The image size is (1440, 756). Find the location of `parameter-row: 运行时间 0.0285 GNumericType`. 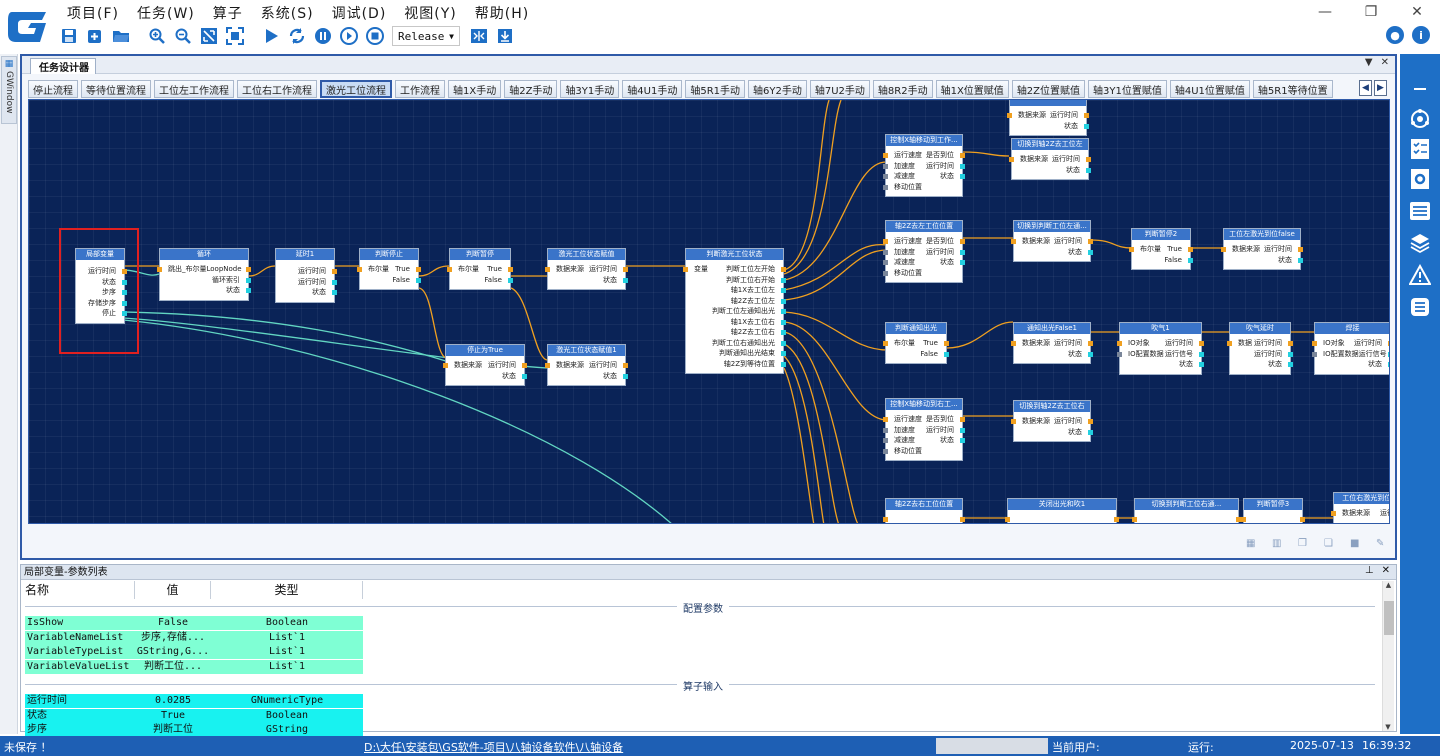

parameter-row: 运行时间 0.0285 GNumericType is located at coordinates (194, 701).